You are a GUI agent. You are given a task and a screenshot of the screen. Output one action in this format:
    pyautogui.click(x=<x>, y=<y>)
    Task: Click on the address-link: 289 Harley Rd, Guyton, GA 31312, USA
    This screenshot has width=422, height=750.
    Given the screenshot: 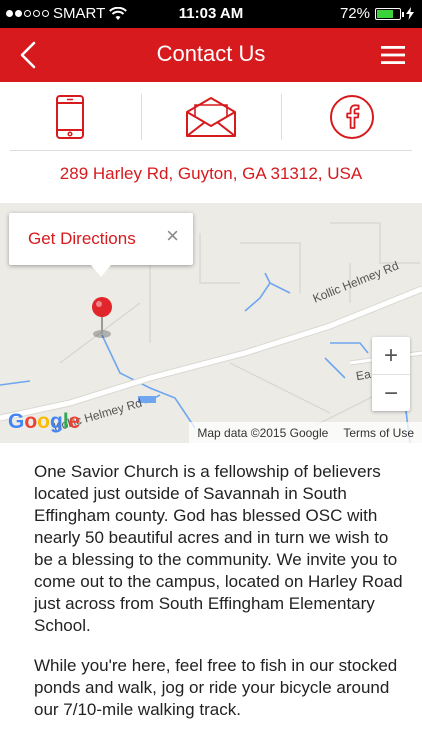 What is the action you would take?
    pyautogui.click(x=211, y=174)
    